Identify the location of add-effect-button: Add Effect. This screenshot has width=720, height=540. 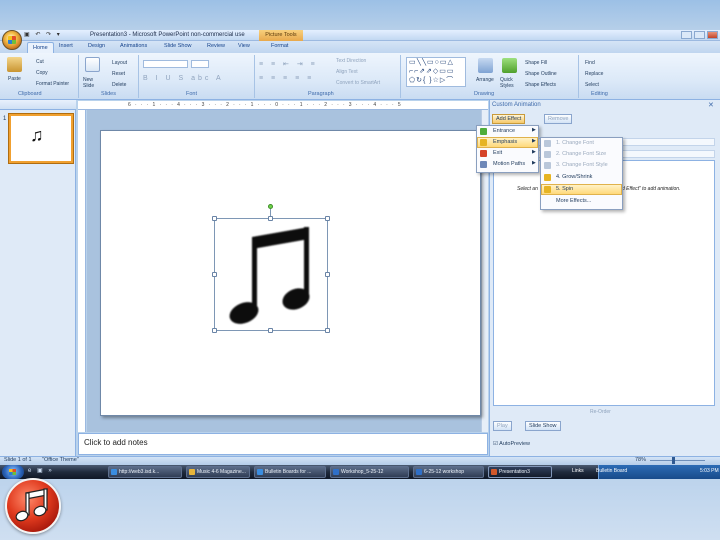
(509, 119).